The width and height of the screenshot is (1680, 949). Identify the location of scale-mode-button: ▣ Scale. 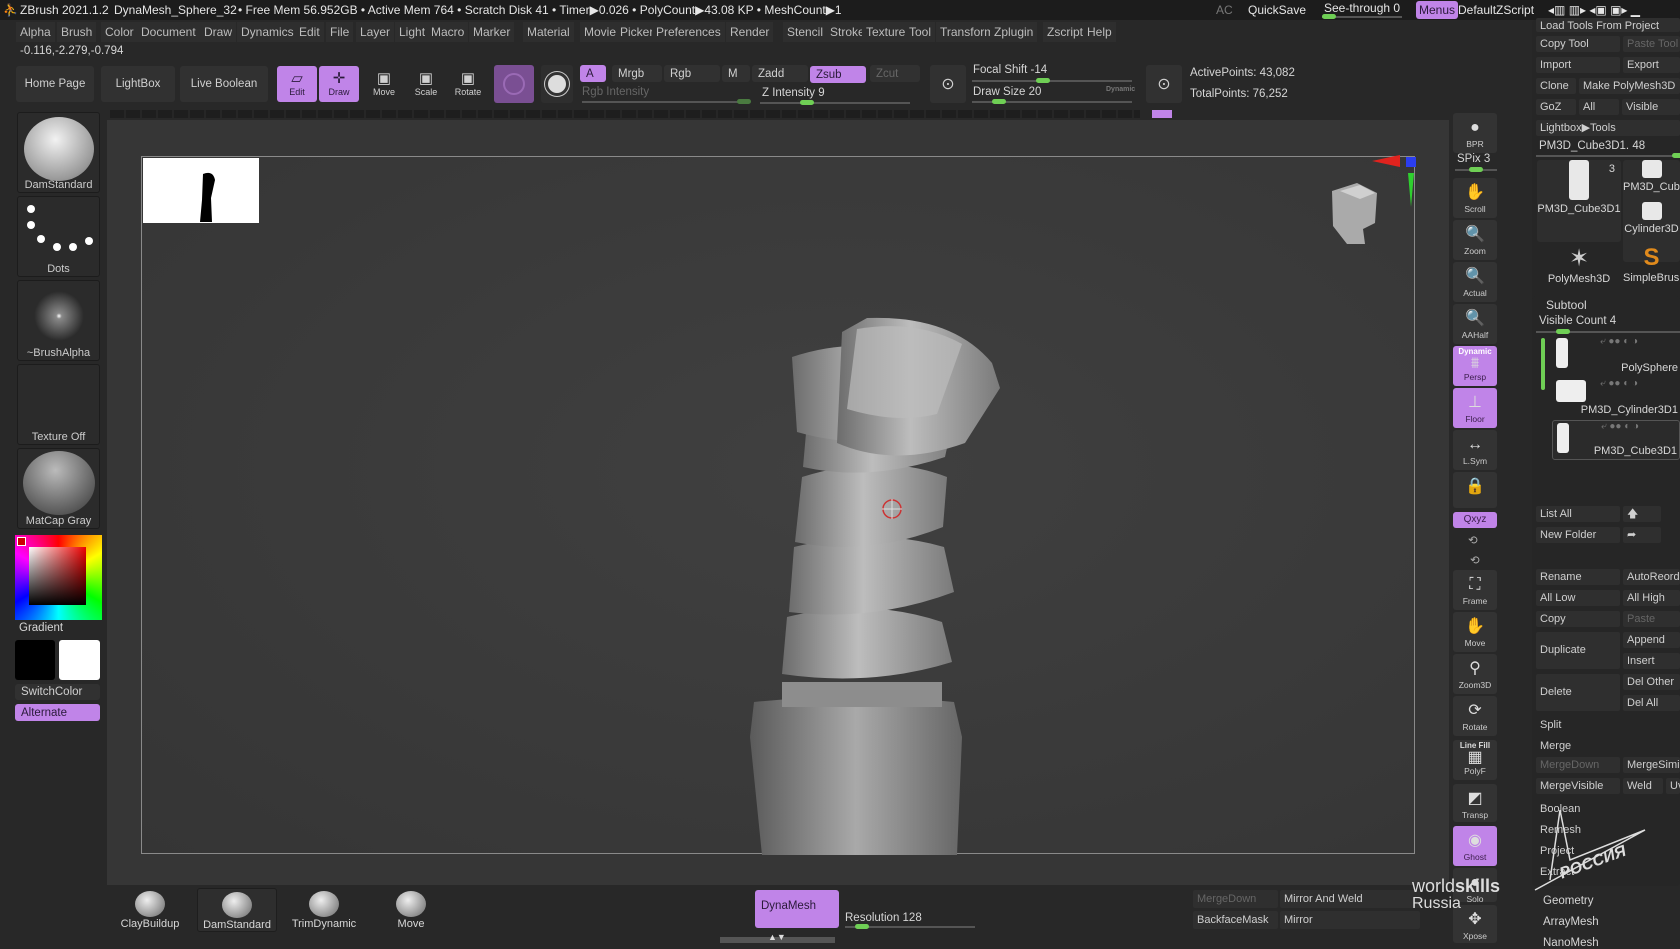
(426, 84).